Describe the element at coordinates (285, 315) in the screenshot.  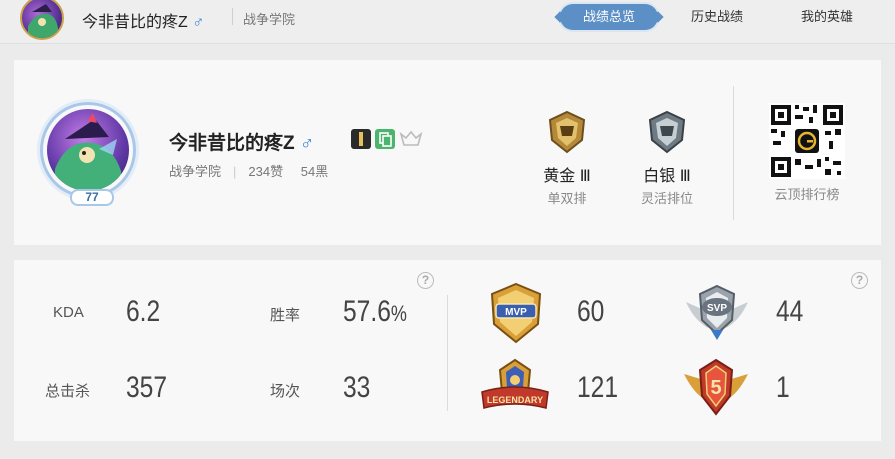
I see `winrate-label: 胜率` at that location.